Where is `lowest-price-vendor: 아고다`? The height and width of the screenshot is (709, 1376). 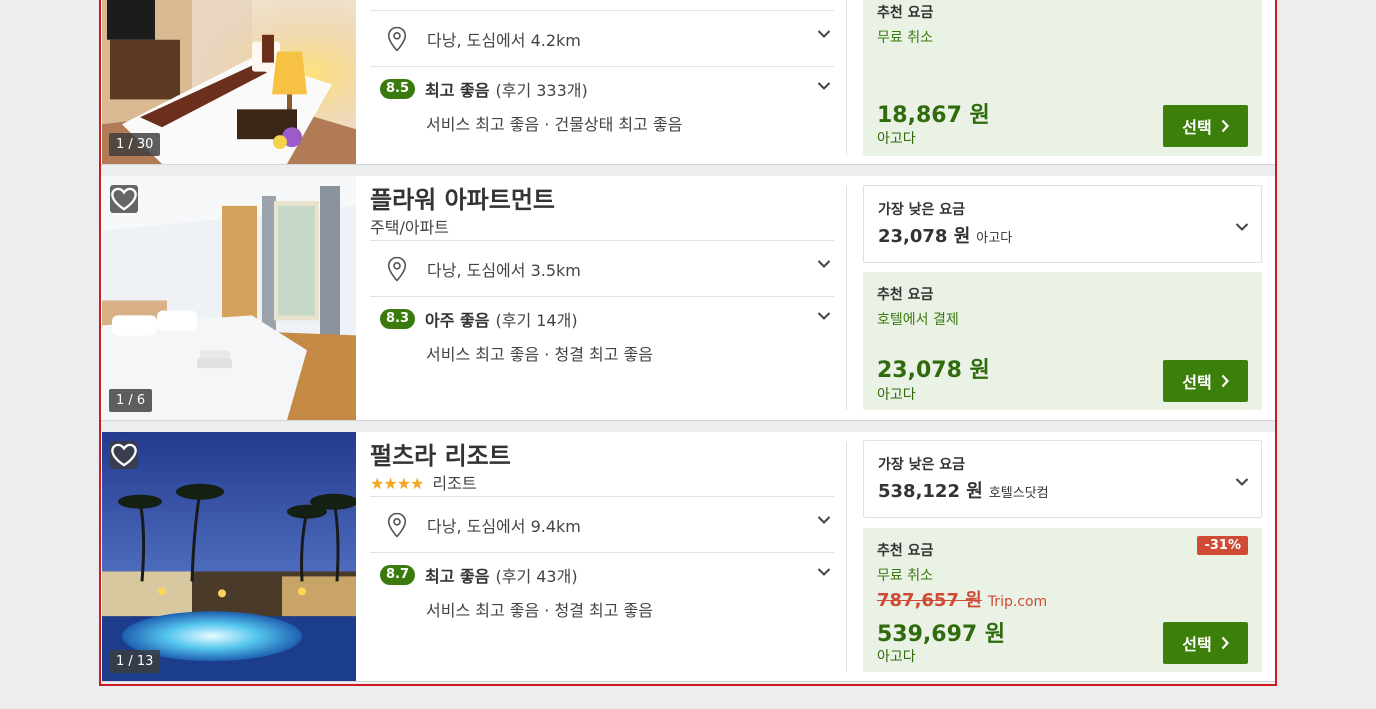
lowest-price-vendor: 아고다 is located at coordinates (994, 238).